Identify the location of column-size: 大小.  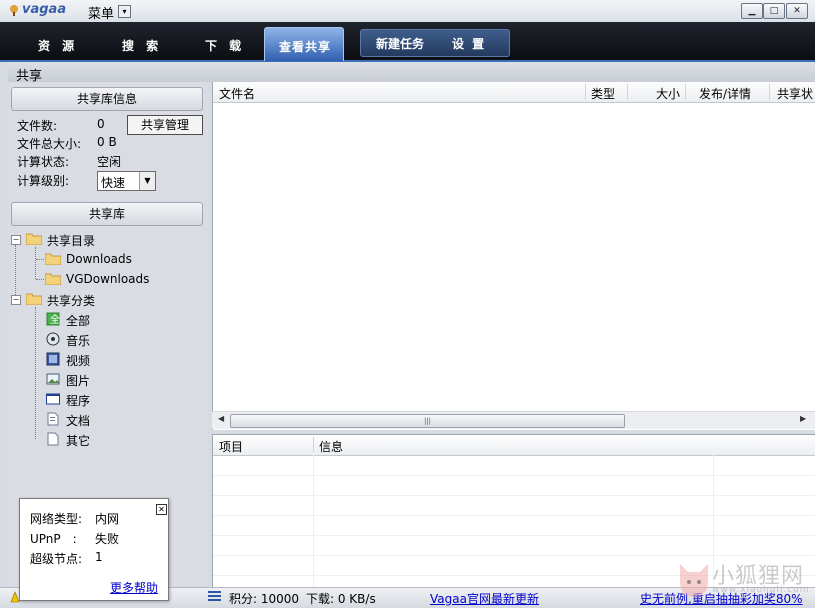
(668, 93).